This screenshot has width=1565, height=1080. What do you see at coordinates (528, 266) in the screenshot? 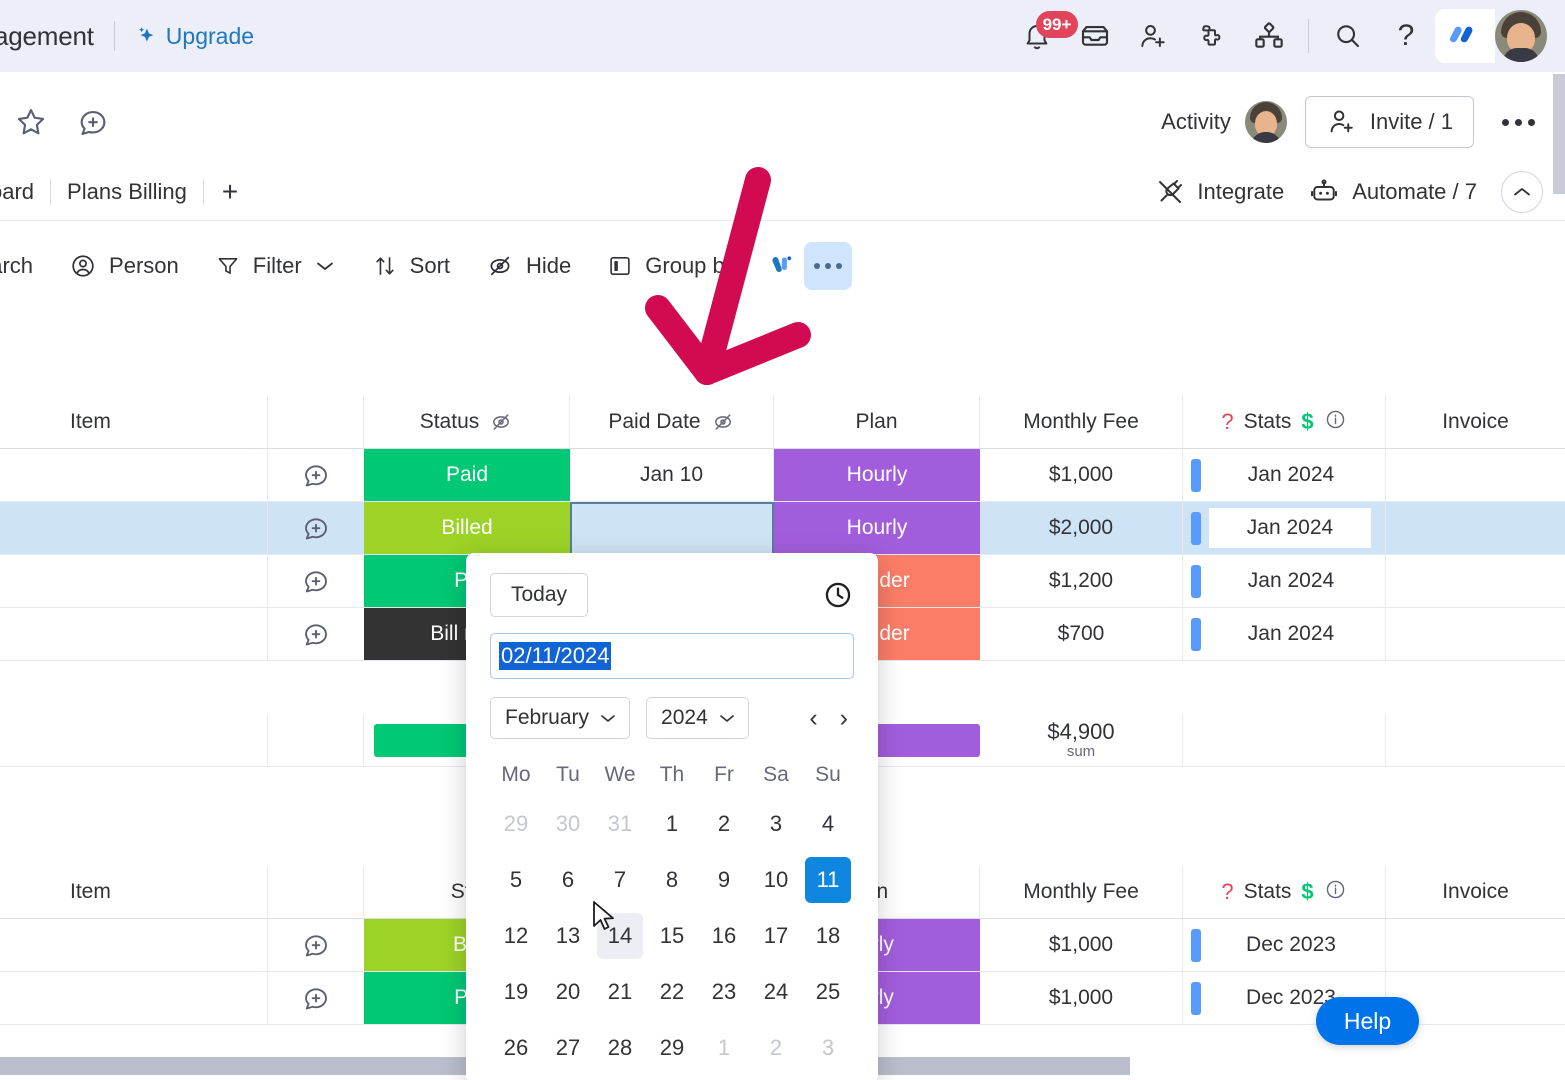
I see `hide-tool: Hide` at bounding box center [528, 266].